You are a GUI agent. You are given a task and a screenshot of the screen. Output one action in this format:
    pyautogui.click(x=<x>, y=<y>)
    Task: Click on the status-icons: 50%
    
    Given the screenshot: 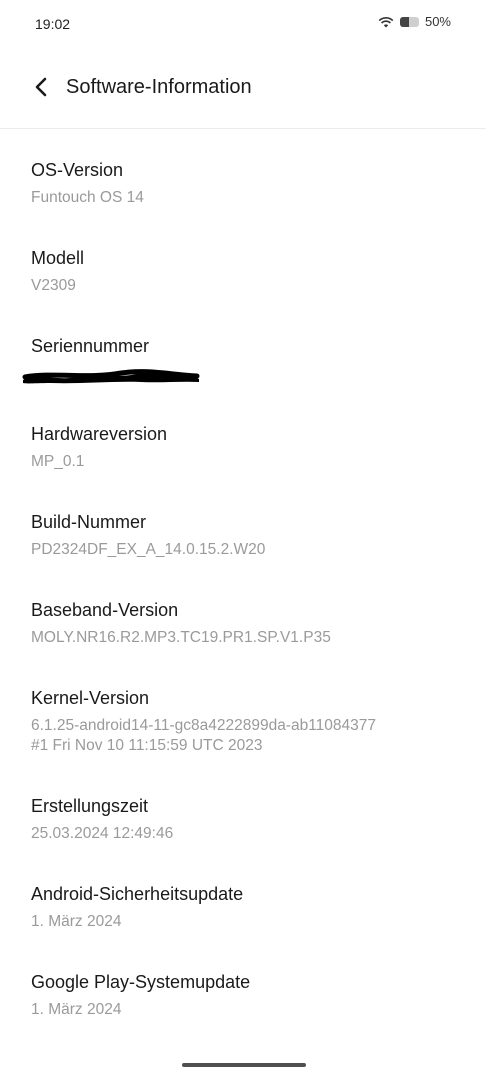 What is the action you would take?
    pyautogui.click(x=414, y=21)
    